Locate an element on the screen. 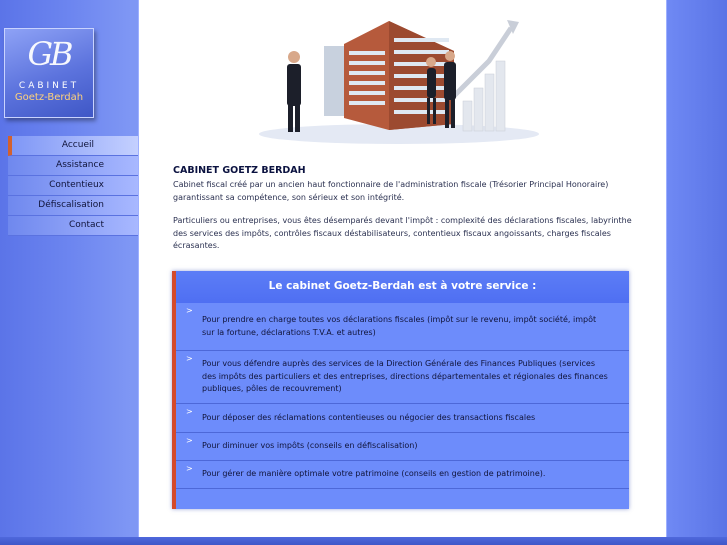 Image resolution: width=727 pixels, height=545 pixels. logo-text-cabinet: CABINET is located at coordinates (49, 86).